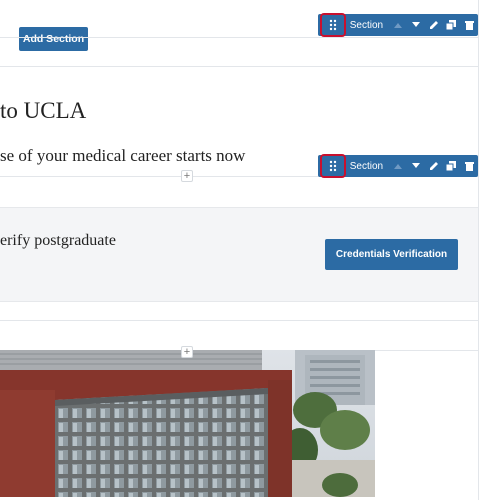  I want to click on panel-text: erify postgraduate, so click(58, 240).